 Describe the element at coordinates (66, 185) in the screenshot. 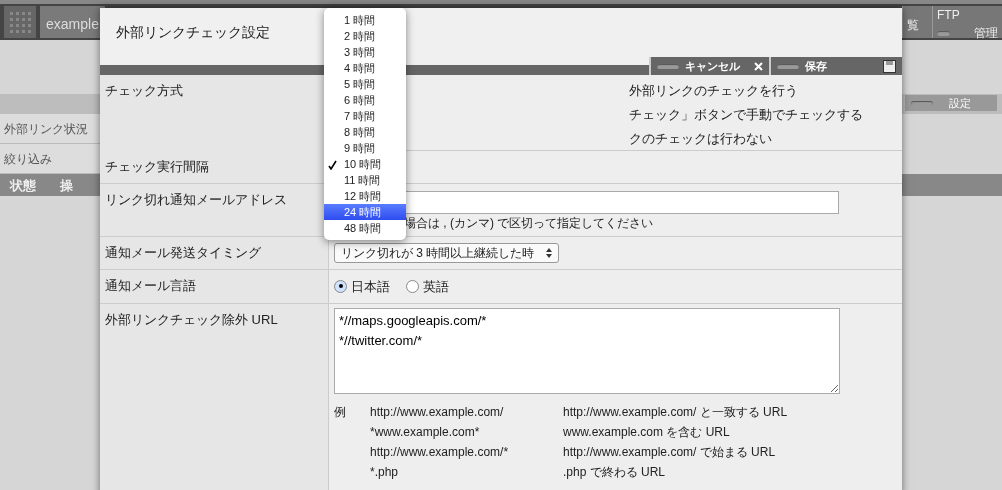

I see `column-header: 操` at that location.